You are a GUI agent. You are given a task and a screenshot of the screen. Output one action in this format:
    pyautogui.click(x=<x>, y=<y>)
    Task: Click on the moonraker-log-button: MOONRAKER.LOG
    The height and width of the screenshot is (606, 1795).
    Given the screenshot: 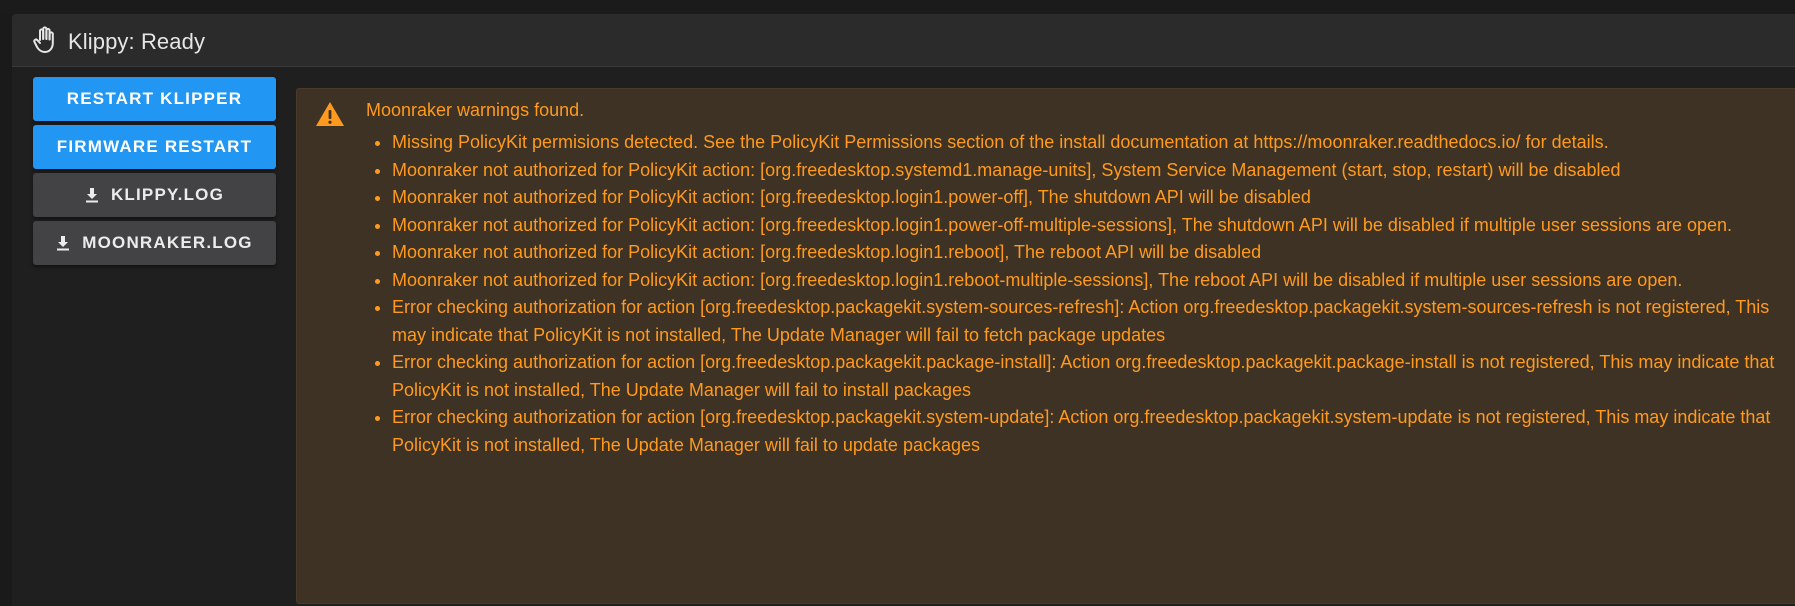 What is the action you would take?
    pyautogui.click(x=154, y=243)
    